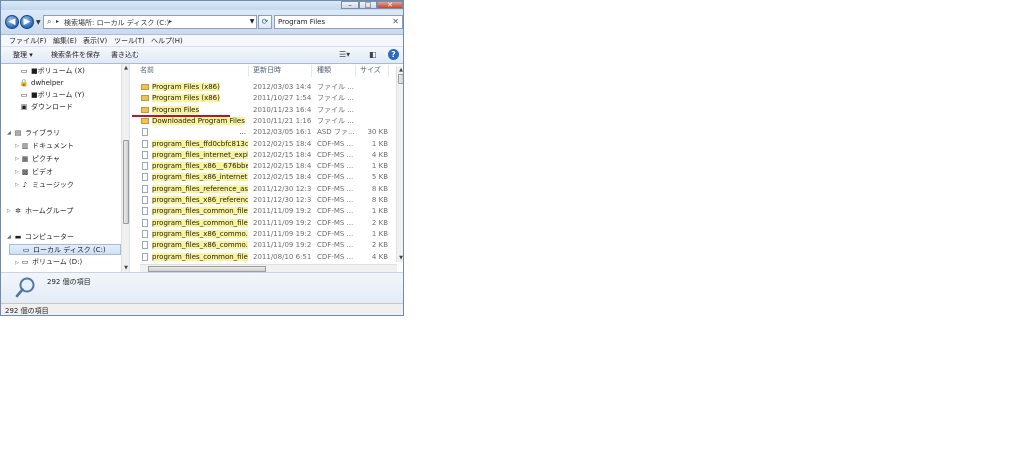 Image resolution: width=1024 pixels, height=462 pixels. What do you see at coordinates (395, 21) in the screenshot?
I see `clear-search-icon: ✕` at bounding box center [395, 21].